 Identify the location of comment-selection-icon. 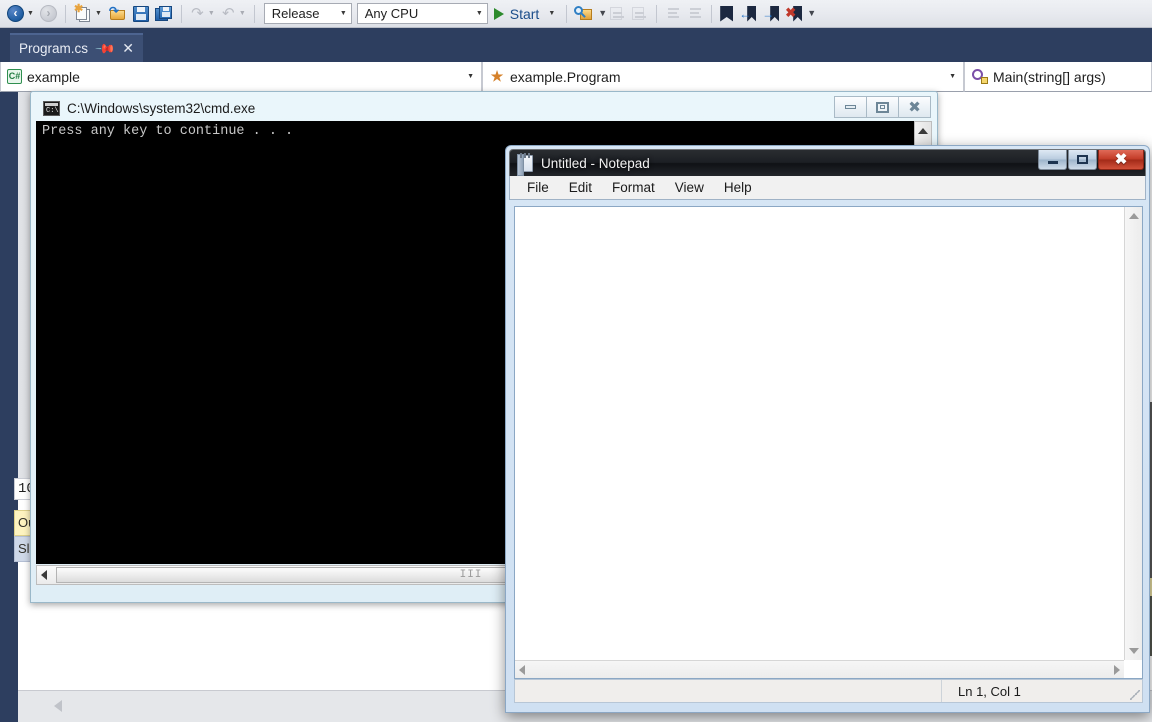
(618, 13).